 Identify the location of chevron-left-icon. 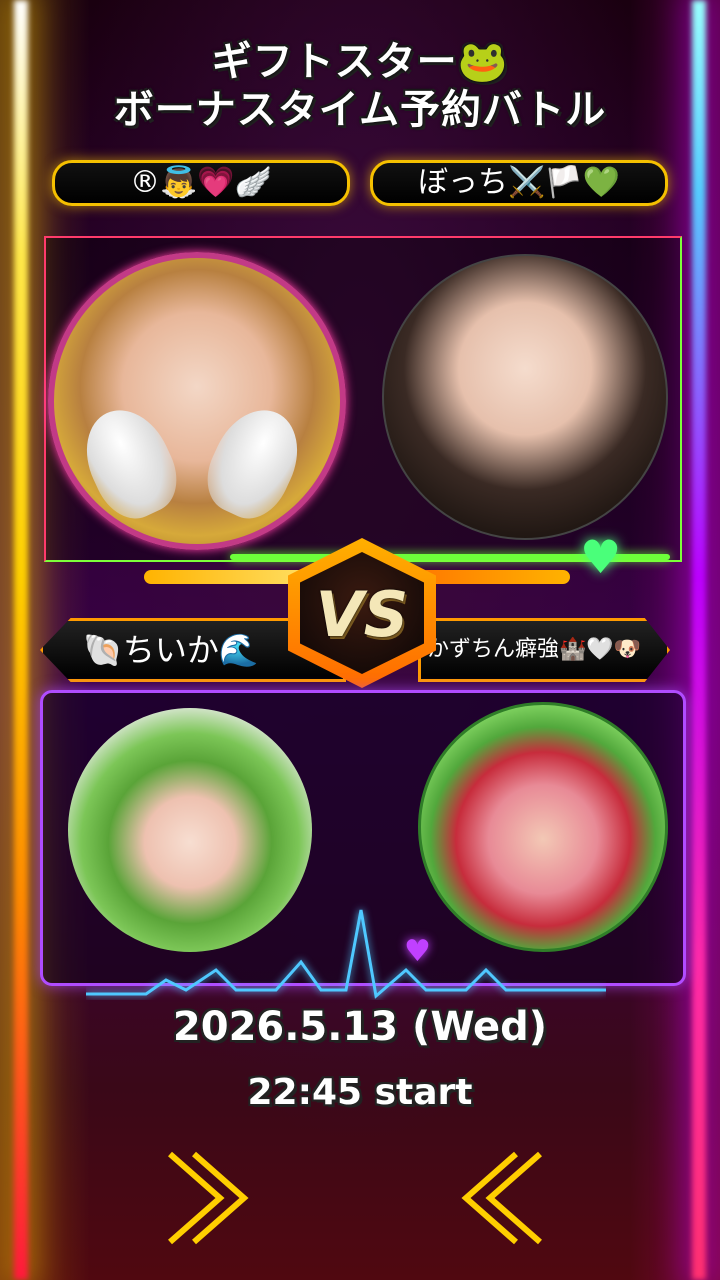
(505, 1198).